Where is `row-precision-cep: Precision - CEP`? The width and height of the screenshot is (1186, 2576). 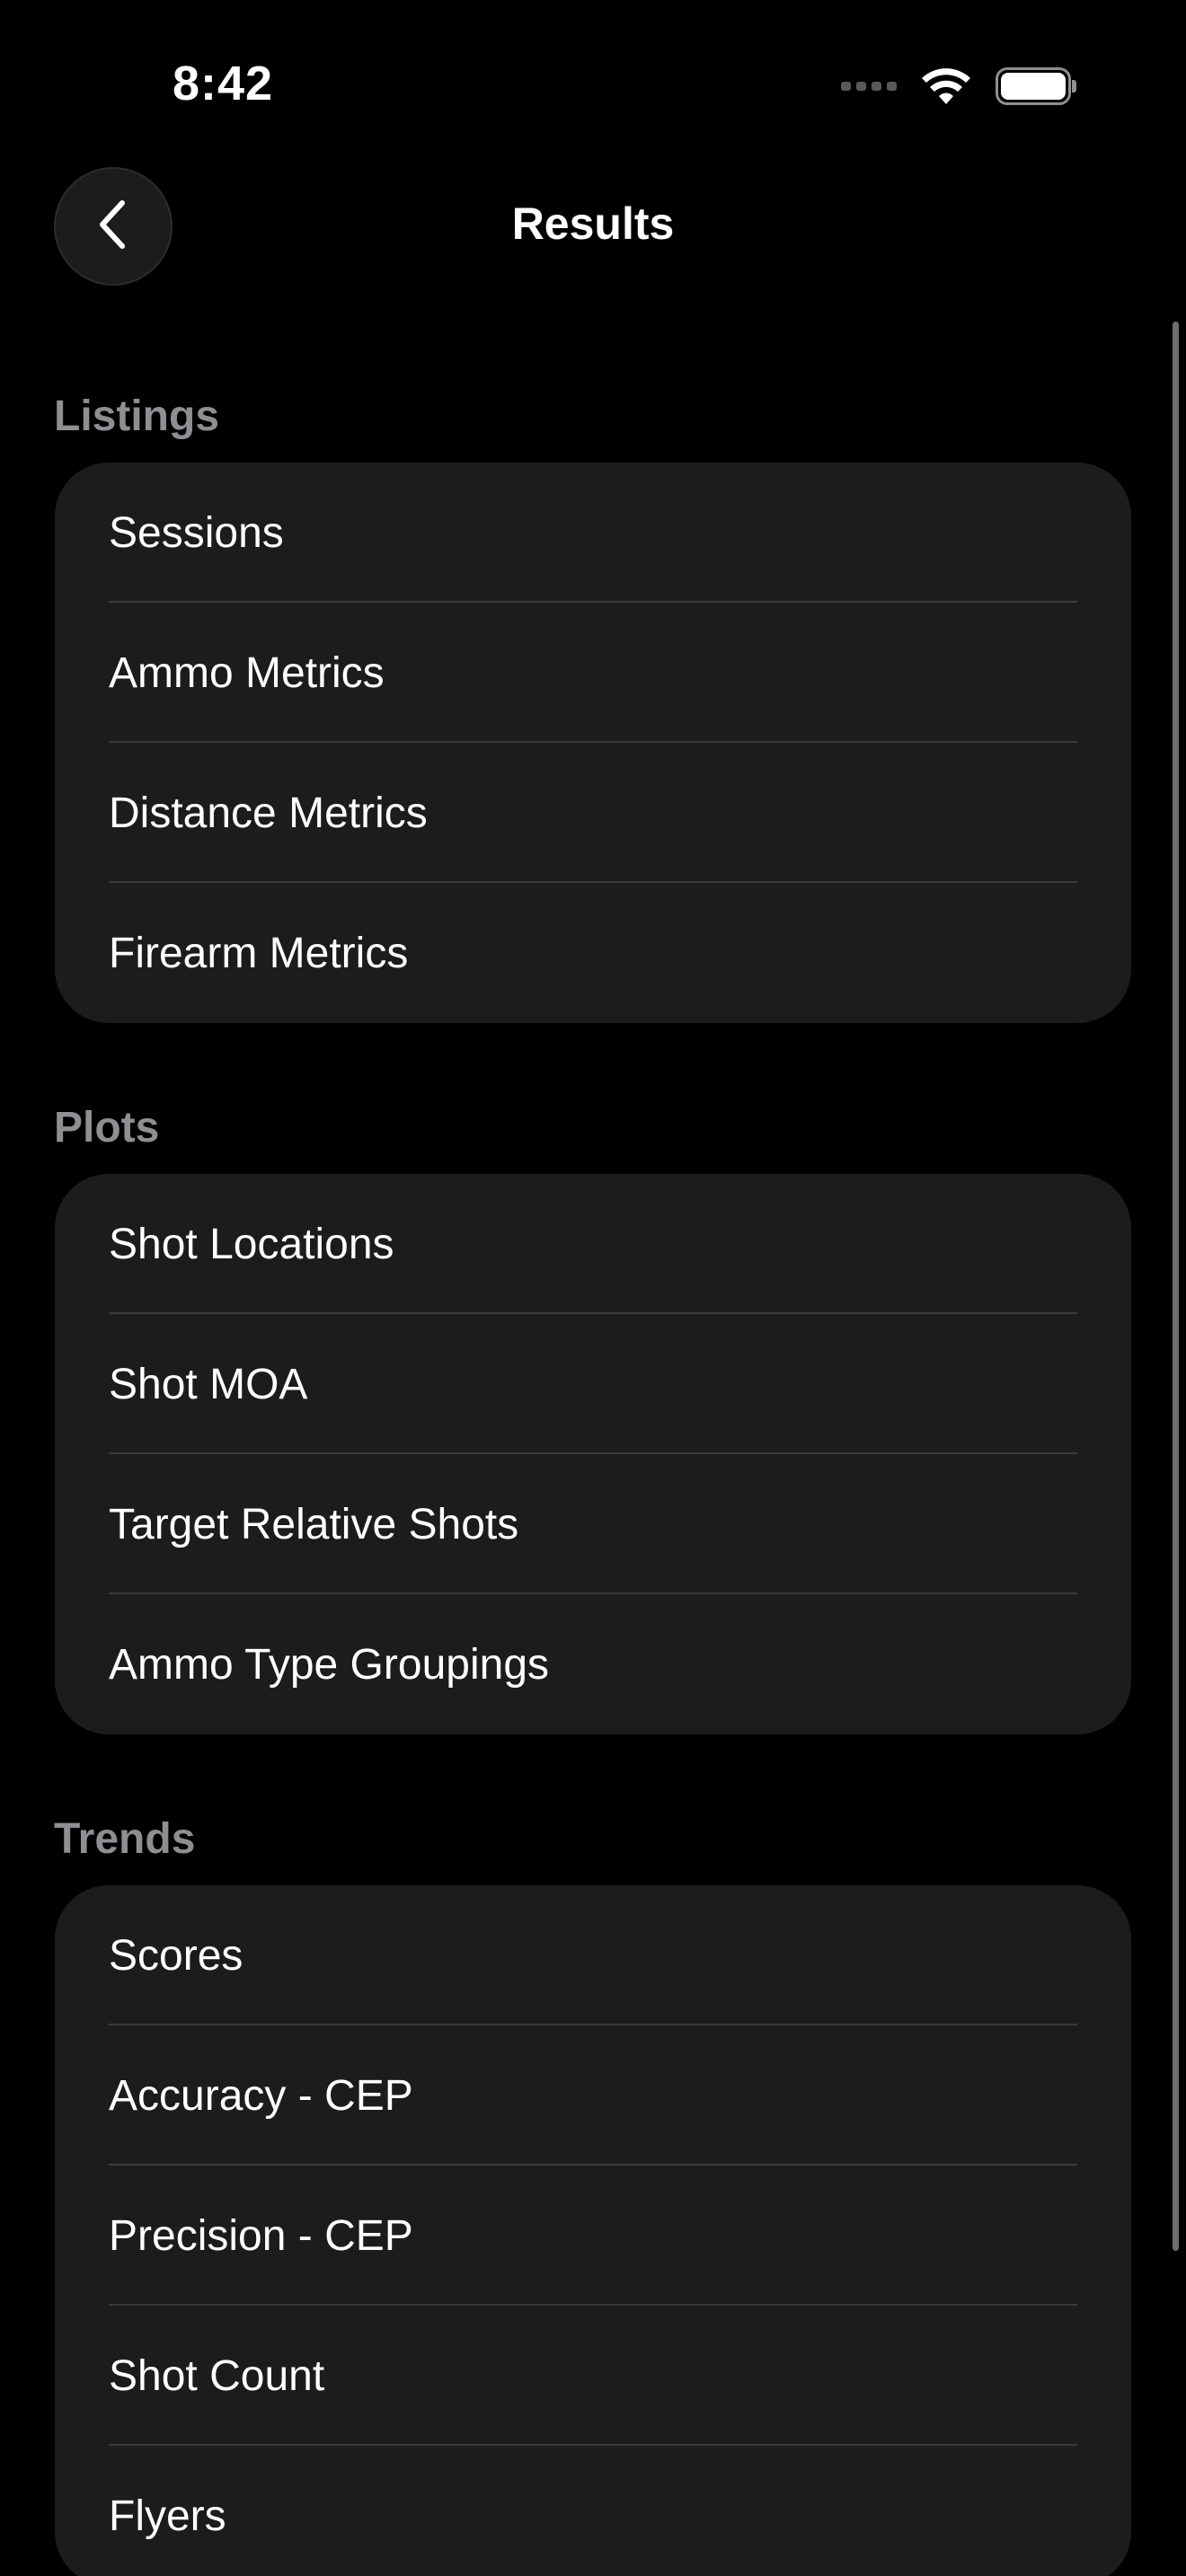 row-precision-cep: Precision - CEP is located at coordinates (593, 2236).